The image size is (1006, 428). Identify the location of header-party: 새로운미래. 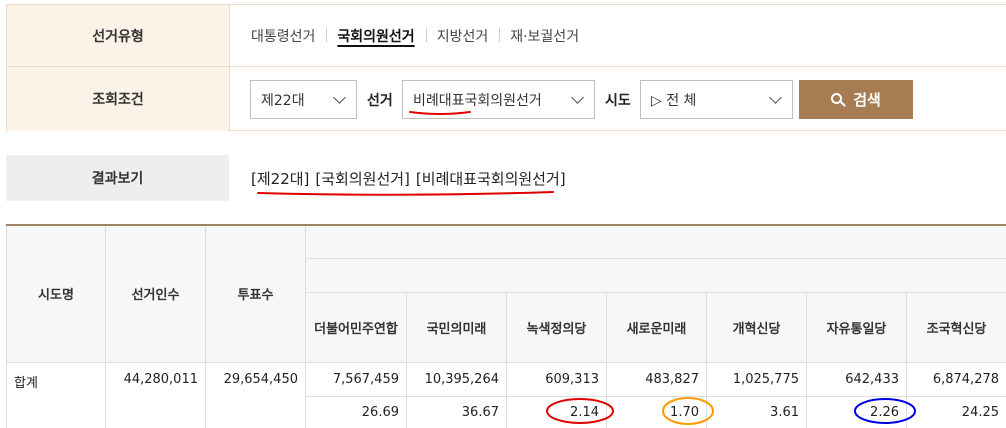
(656, 327).